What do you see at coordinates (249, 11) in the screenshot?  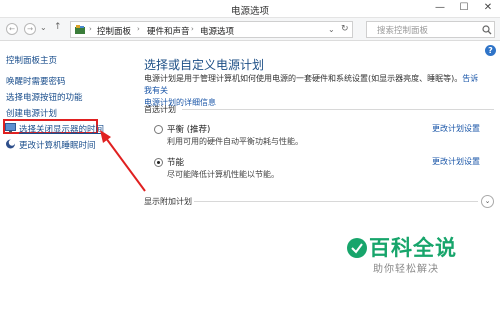 I see `window-title: 电源选项` at bounding box center [249, 11].